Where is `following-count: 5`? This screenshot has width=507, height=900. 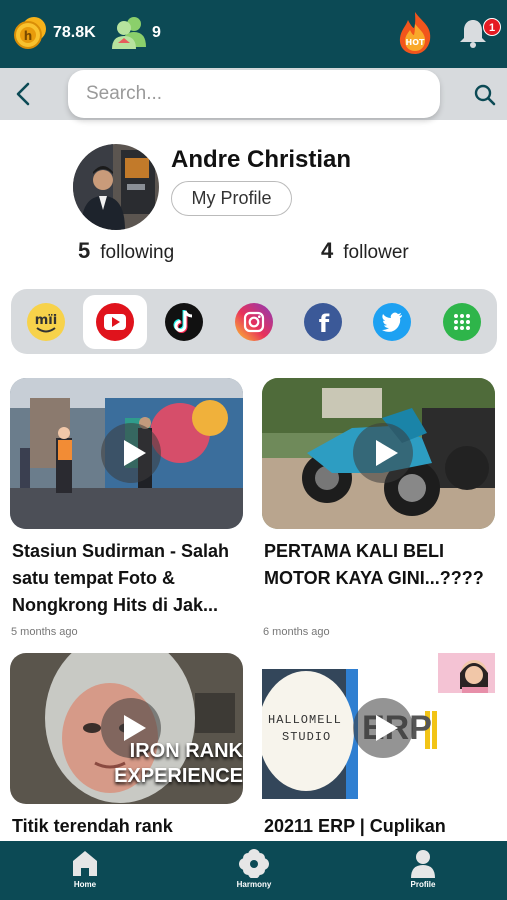 following-count: 5 is located at coordinates (84, 250).